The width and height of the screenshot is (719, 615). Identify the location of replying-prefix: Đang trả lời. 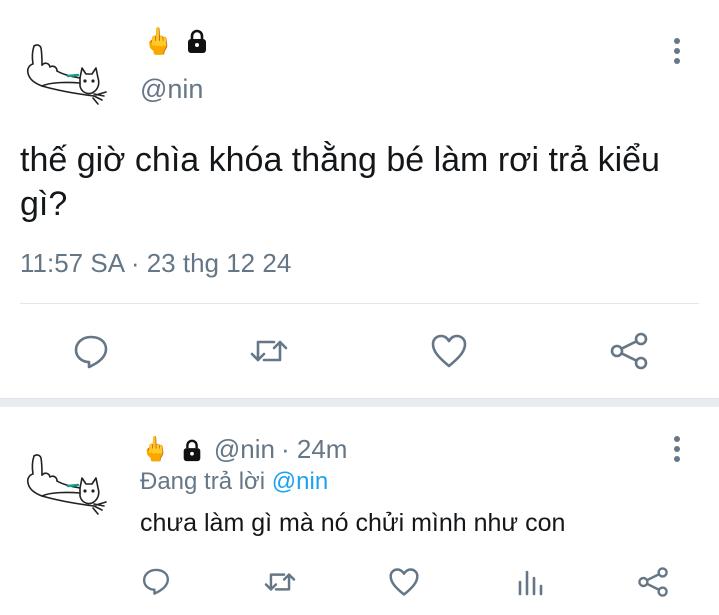
(203, 481).